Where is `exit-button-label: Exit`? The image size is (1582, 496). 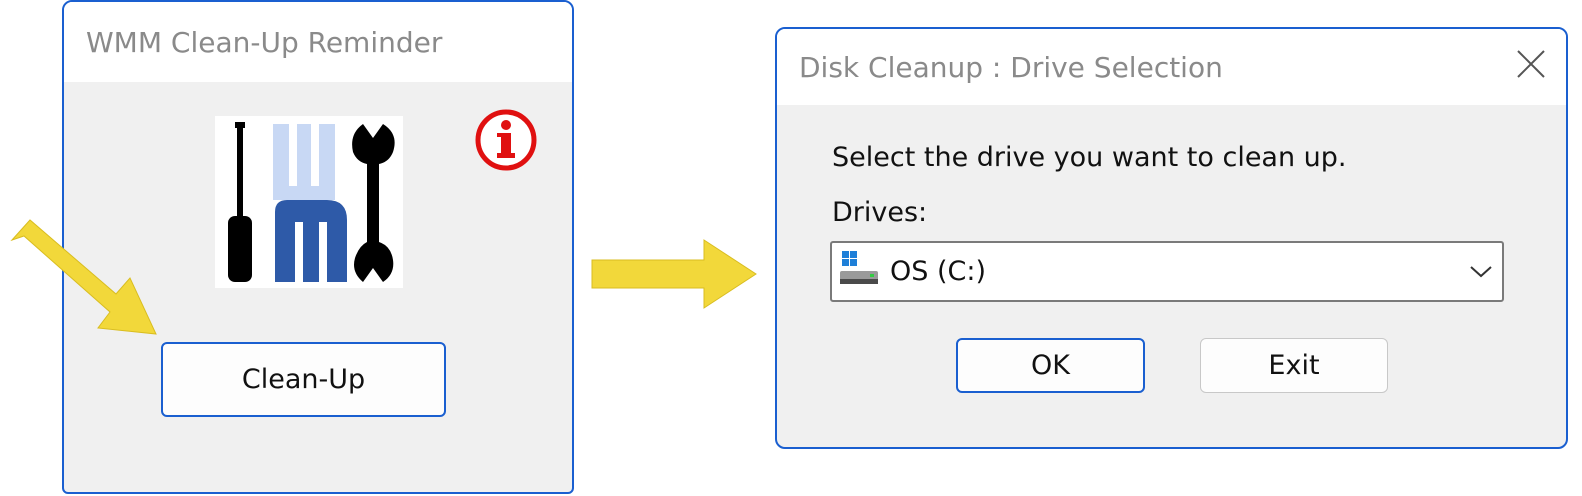
exit-button-label: Exit is located at coordinates (1294, 365).